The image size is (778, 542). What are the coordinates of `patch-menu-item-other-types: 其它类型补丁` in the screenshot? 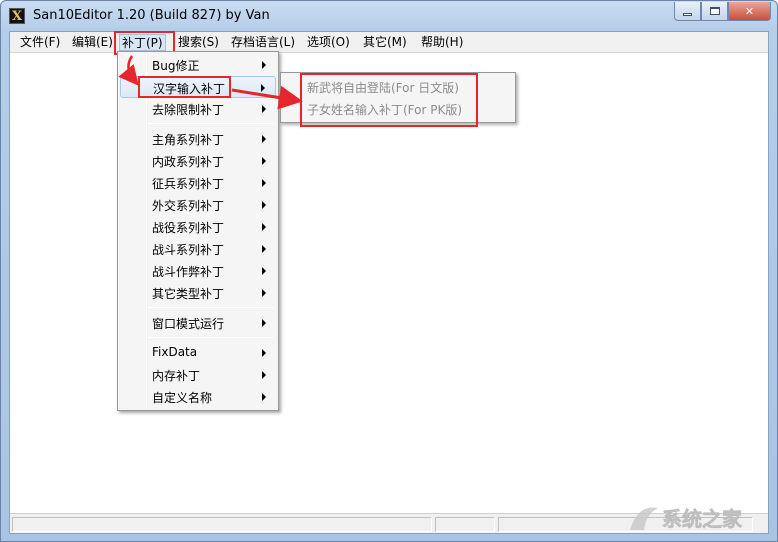 It's located at (198, 293).